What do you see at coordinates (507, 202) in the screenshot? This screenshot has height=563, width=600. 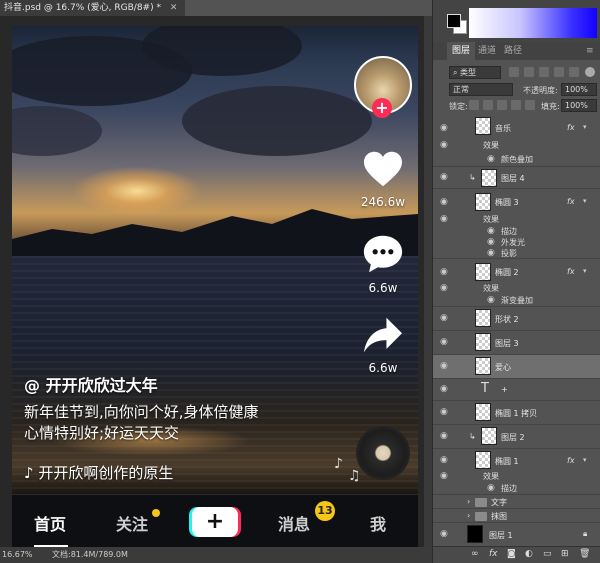 I see `layer-name: 椭圆 3` at bounding box center [507, 202].